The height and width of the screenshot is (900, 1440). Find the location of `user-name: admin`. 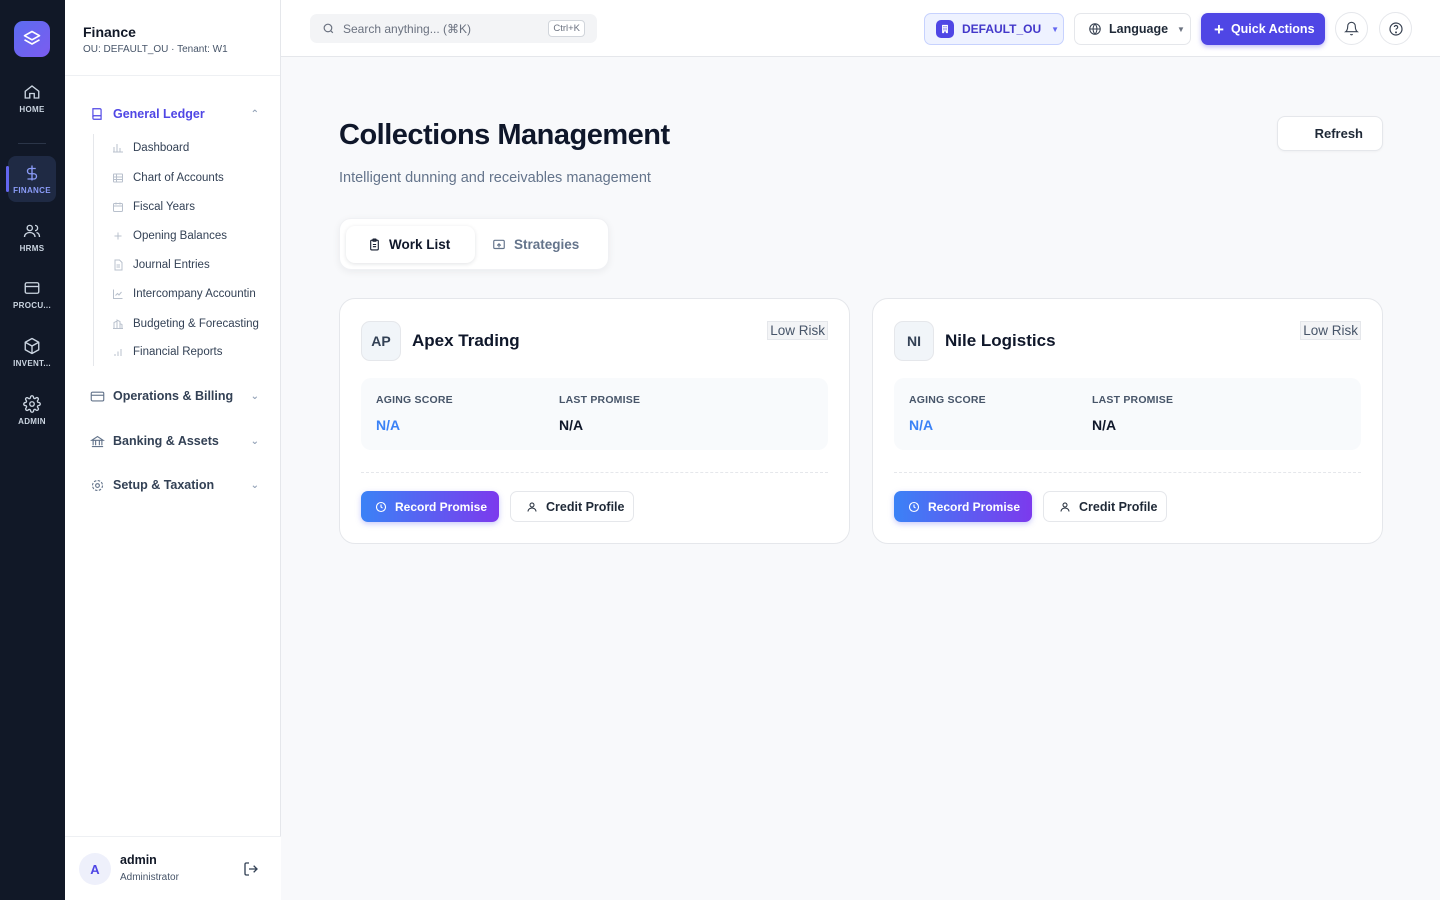

user-name: admin is located at coordinates (138, 860).